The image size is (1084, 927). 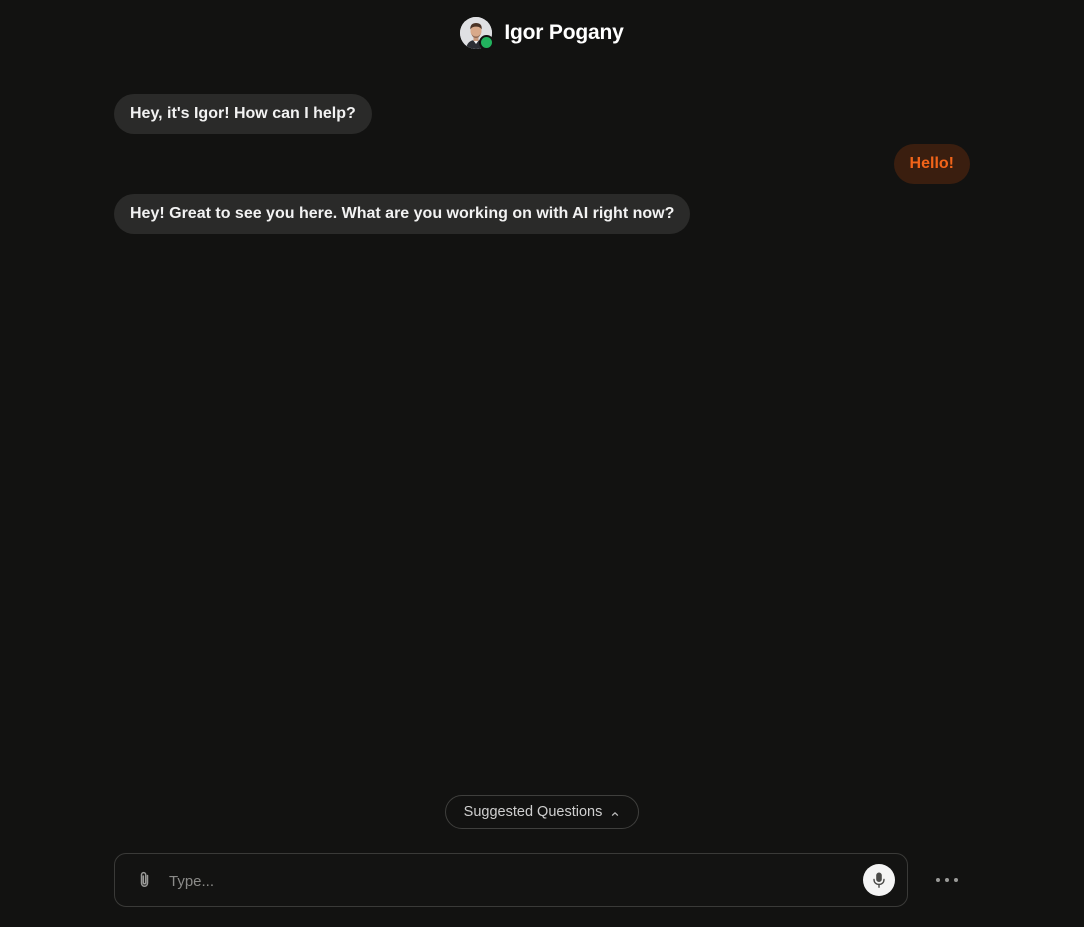 What do you see at coordinates (243, 114) in the screenshot?
I see `bot-message: Hey, it's Igor! How can I help?` at bounding box center [243, 114].